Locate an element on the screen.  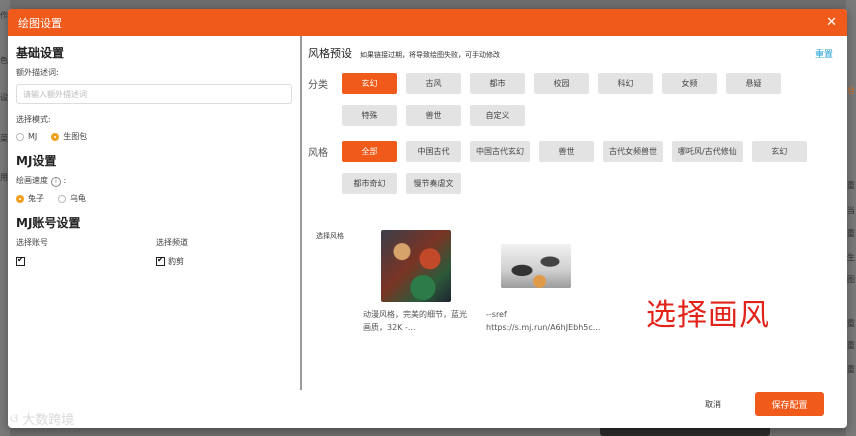
speed-radio-group: 兔子 乌龟 is located at coordinates (154, 198).